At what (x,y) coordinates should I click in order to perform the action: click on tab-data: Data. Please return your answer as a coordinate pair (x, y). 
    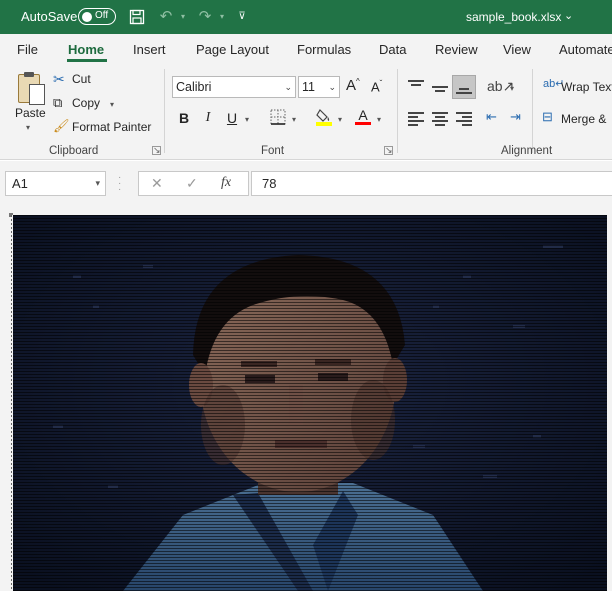
    Looking at the image, I should click on (392, 49).